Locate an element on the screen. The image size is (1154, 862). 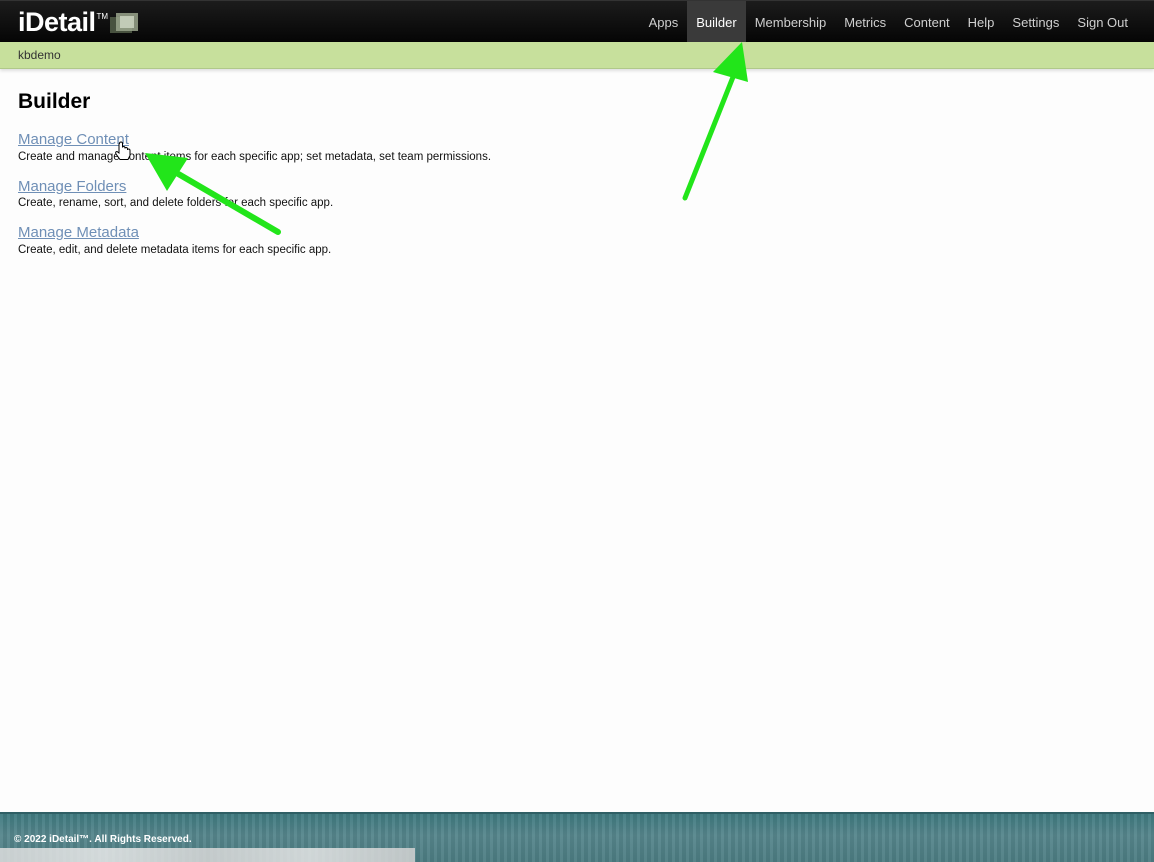
footer-copyright: © 2022 iDetail™. All Rights Reserved. is located at coordinates (103, 839).